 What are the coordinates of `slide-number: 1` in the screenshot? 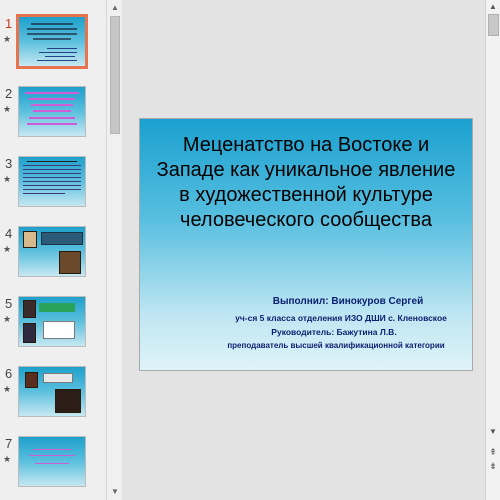 It's located at (9, 23).